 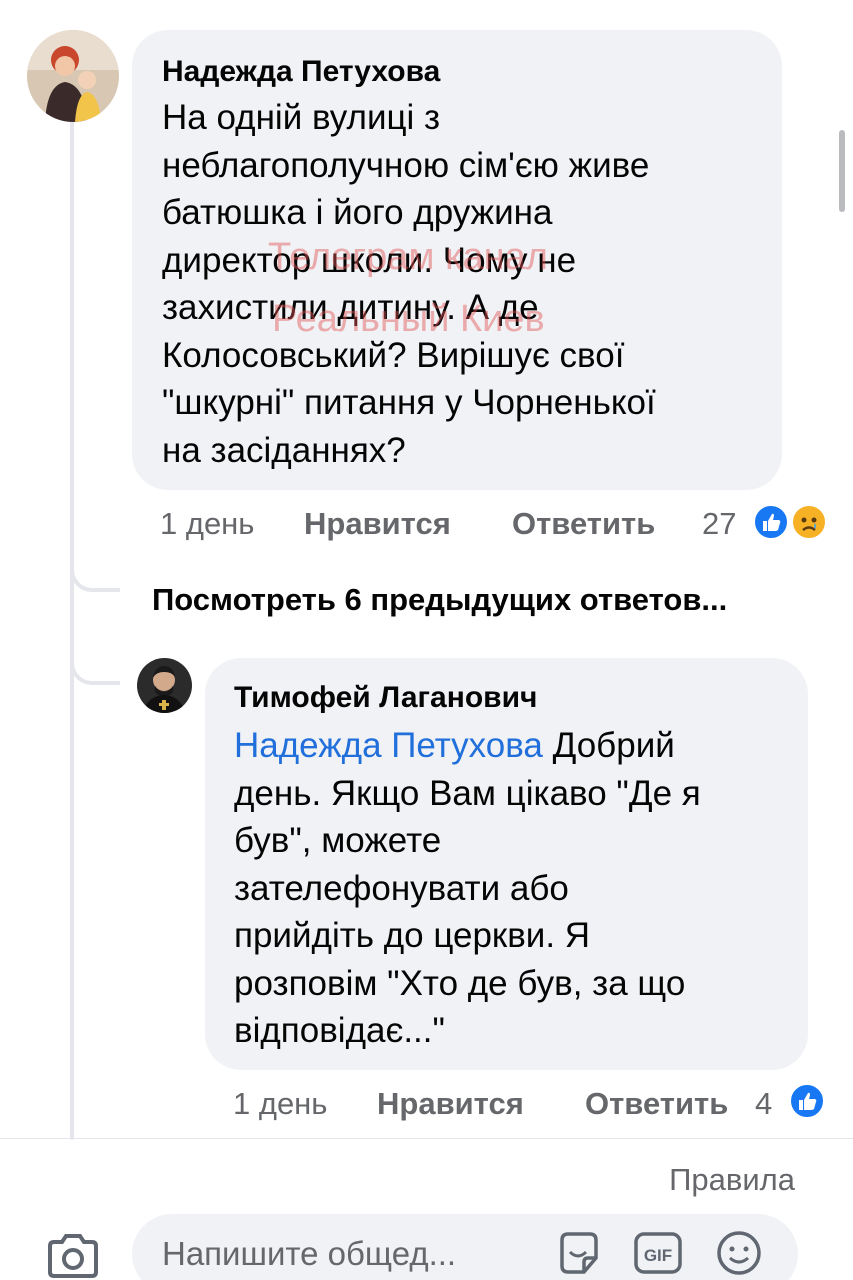 What do you see at coordinates (350, 307) in the screenshot?
I see `comment-line: захистили дитину. А де` at bounding box center [350, 307].